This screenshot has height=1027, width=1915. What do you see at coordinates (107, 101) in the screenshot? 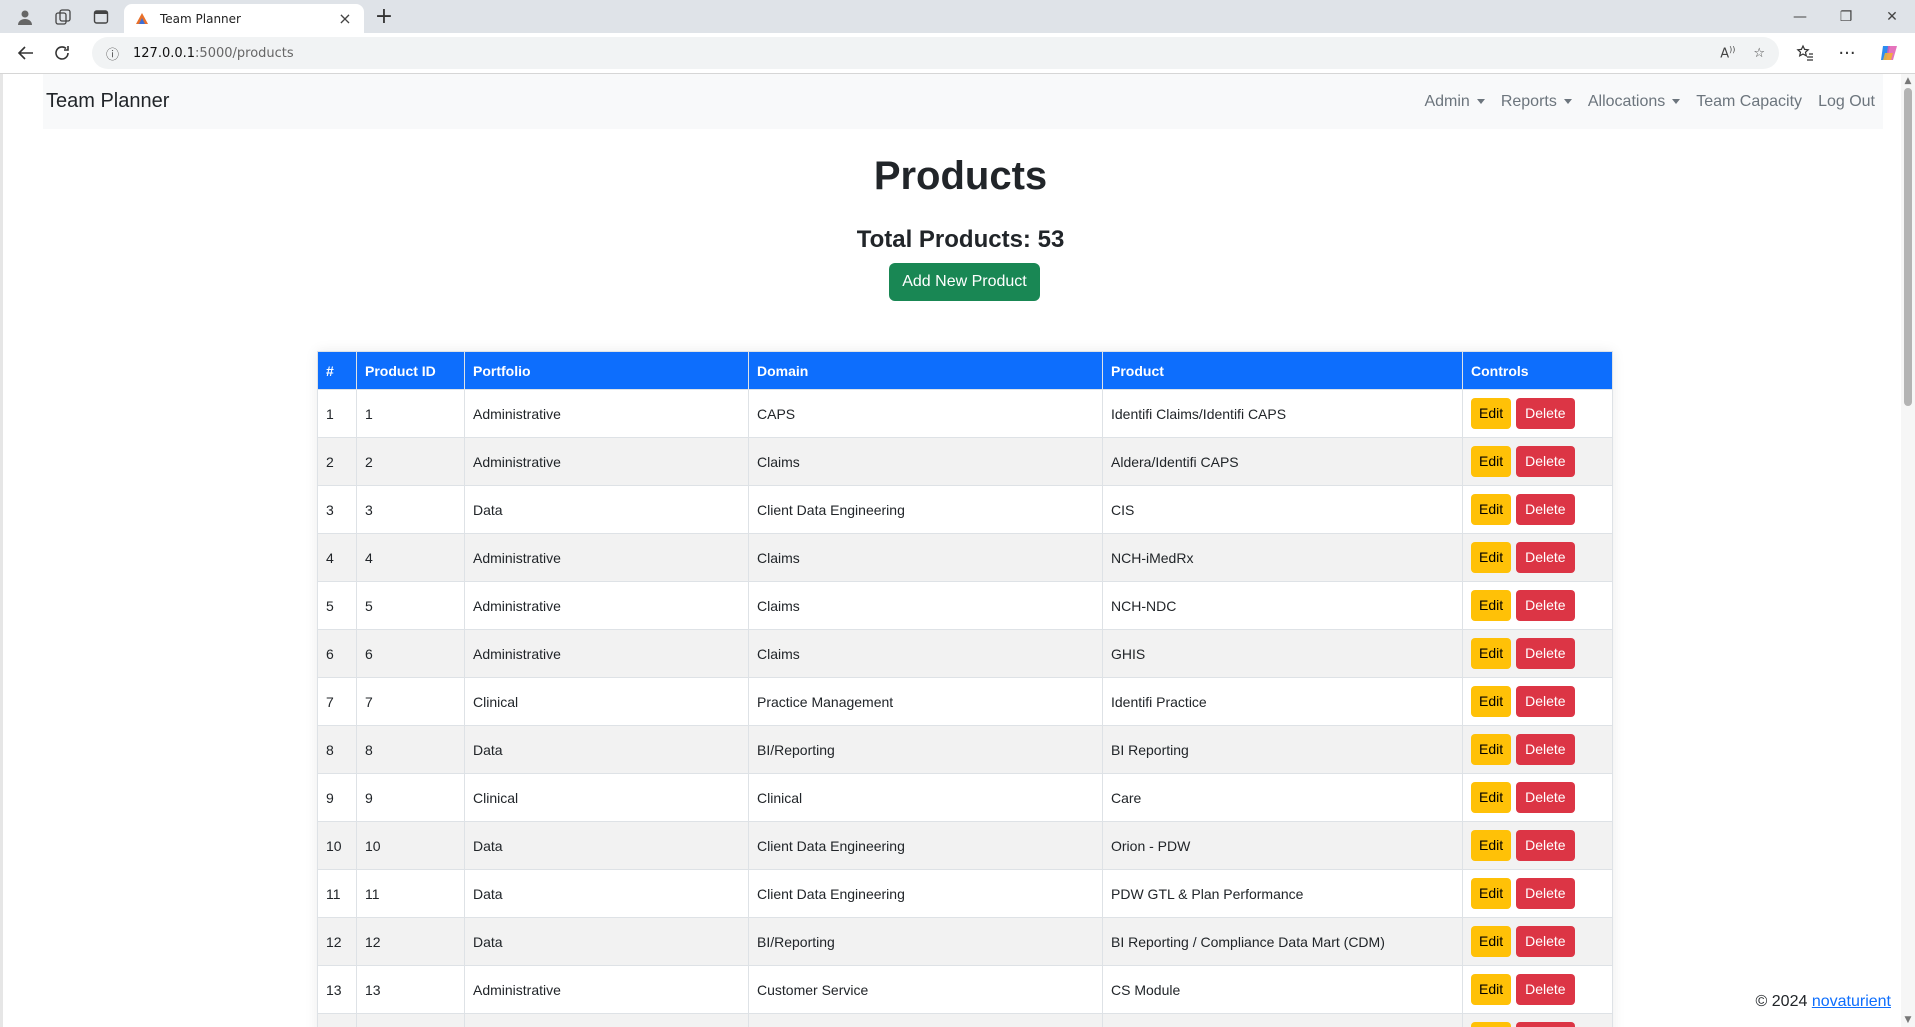
I see `navbar-brand: Team Planner` at bounding box center [107, 101].